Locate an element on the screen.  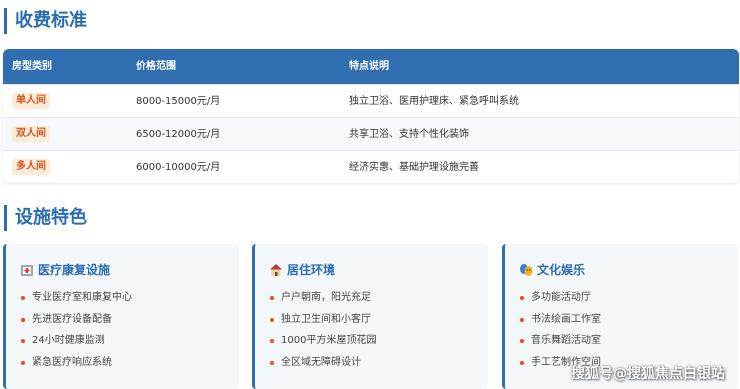
table-row: 双人间 6500-12000元/月 共享卫浴、支持个性化装饰 is located at coordinates (371, 133).